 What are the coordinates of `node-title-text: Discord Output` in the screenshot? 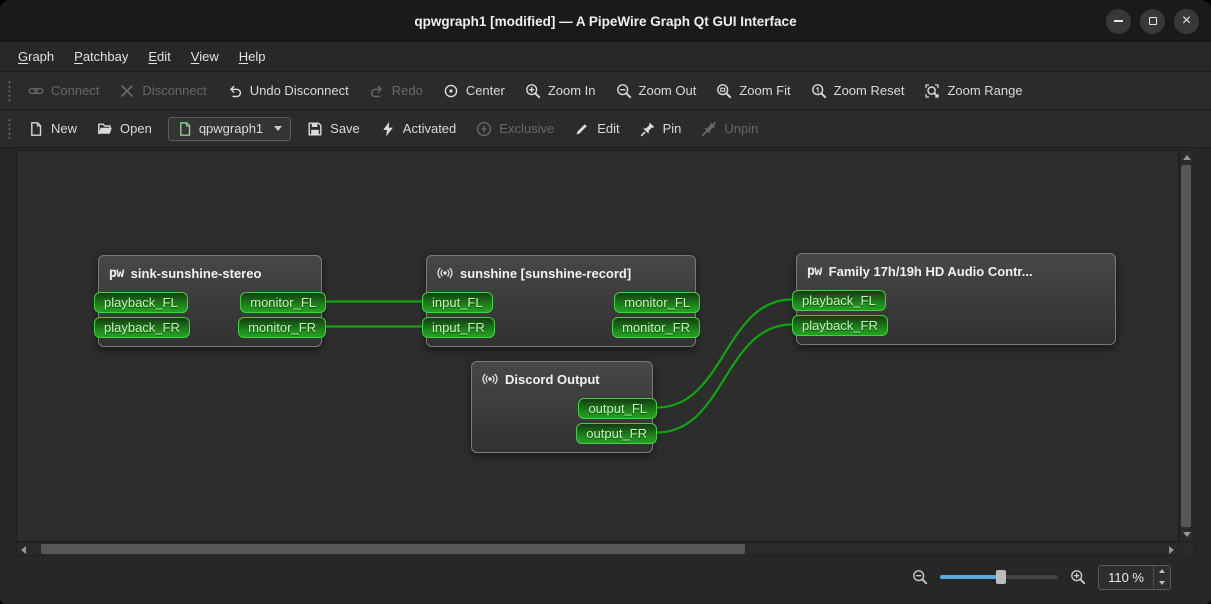 It's located at (552, 379).